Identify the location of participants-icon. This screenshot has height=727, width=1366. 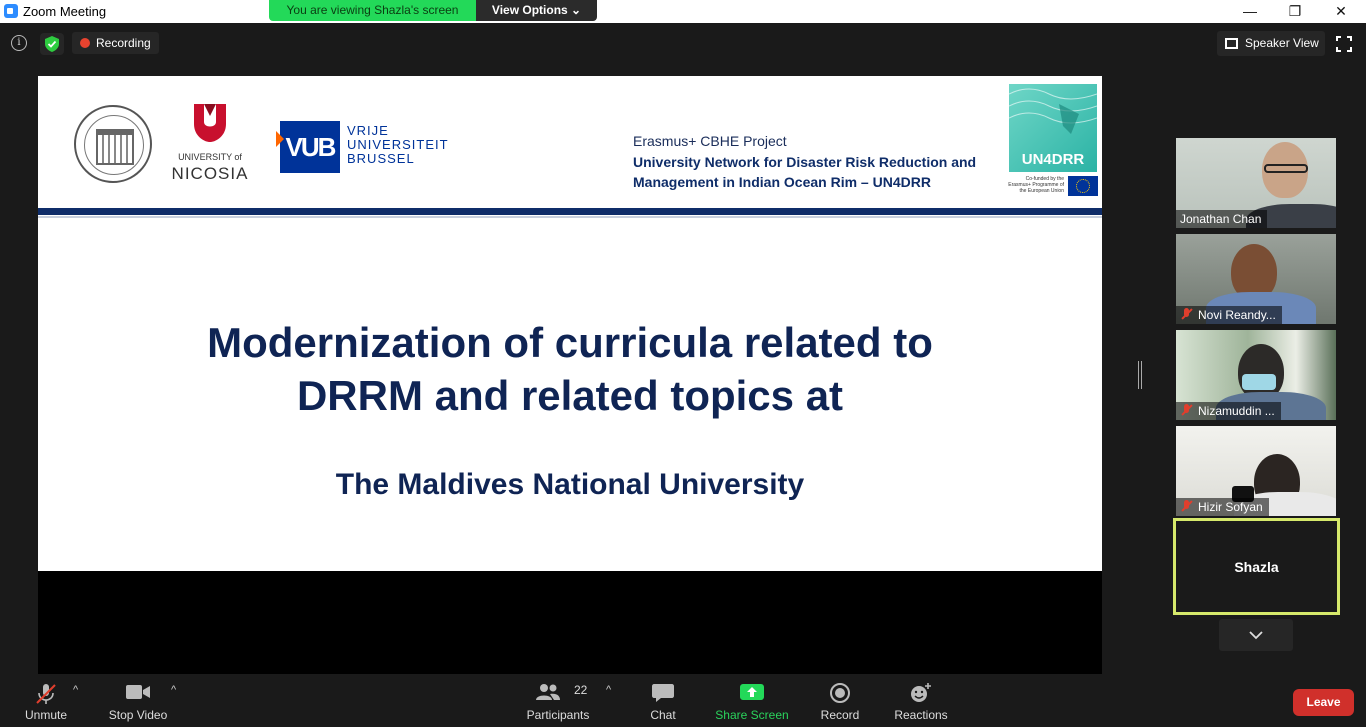
(548, 692).